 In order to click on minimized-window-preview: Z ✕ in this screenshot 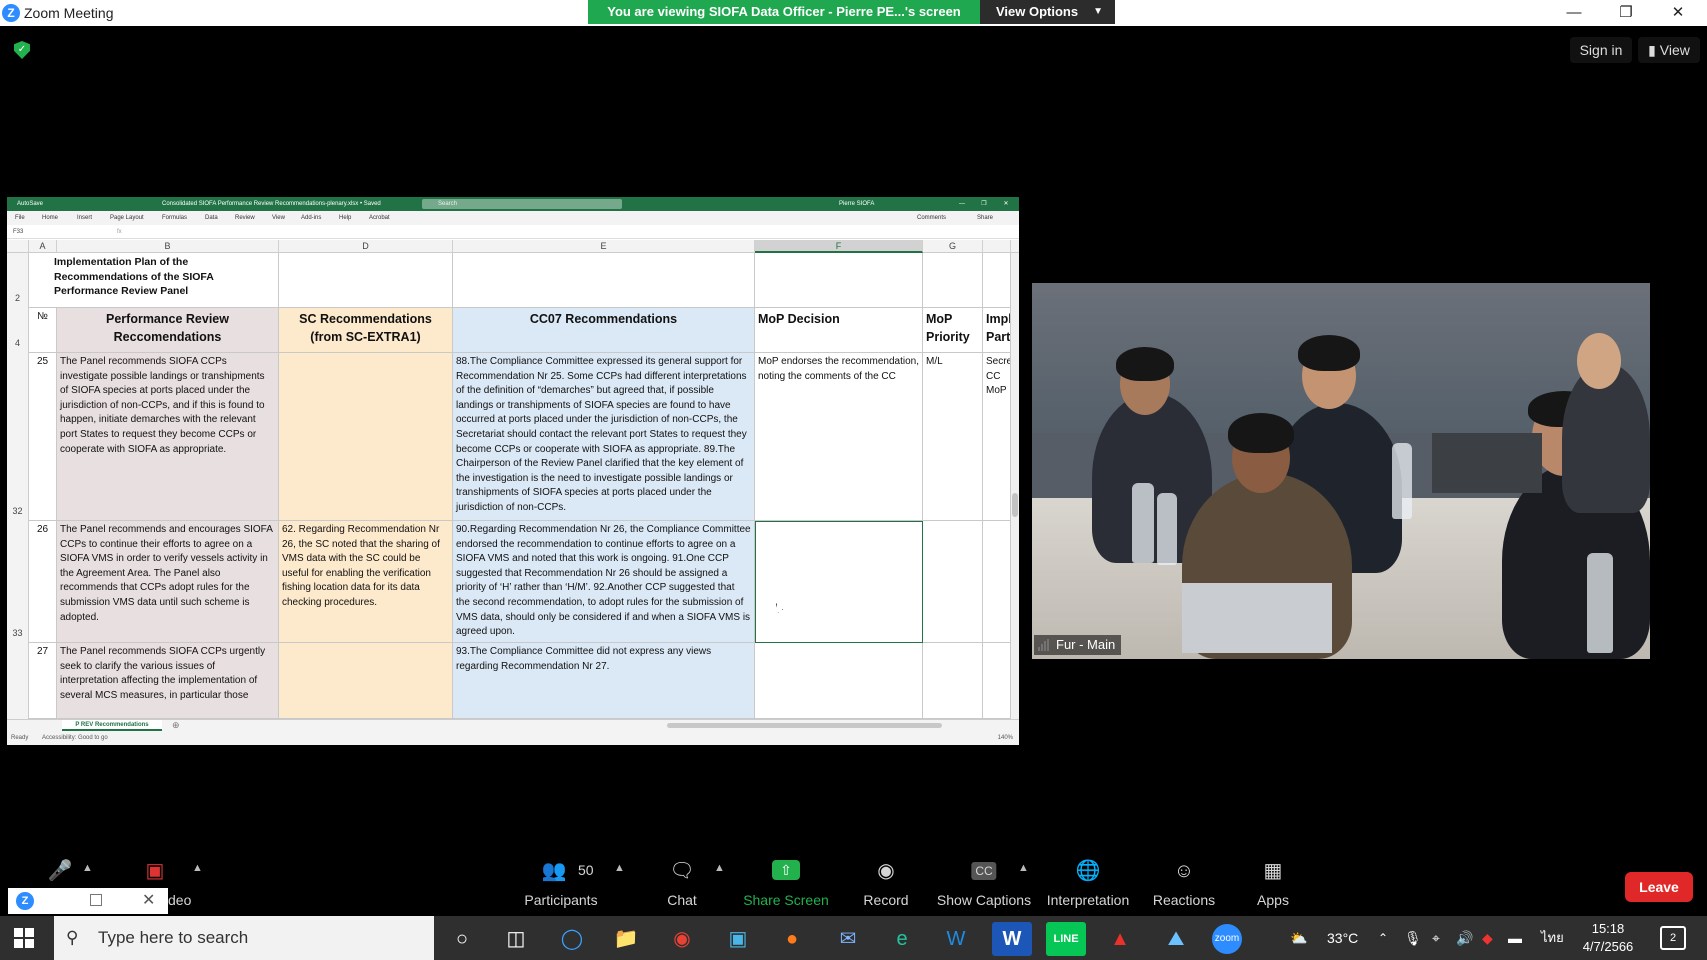, I will do `click(88, 901)`.